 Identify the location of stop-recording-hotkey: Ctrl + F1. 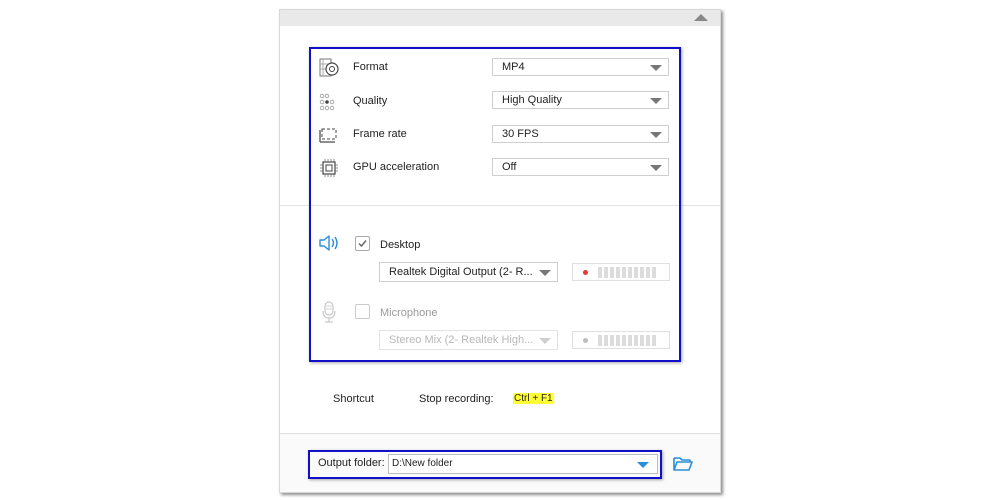
(533, 398).